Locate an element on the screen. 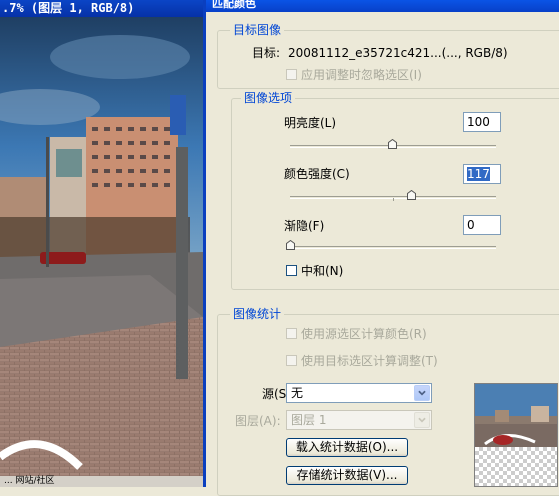 Image resolution: width=559 pixels, height=496 pixels. layer-select-value: 图层 1 is located at coordinates (309, 420).